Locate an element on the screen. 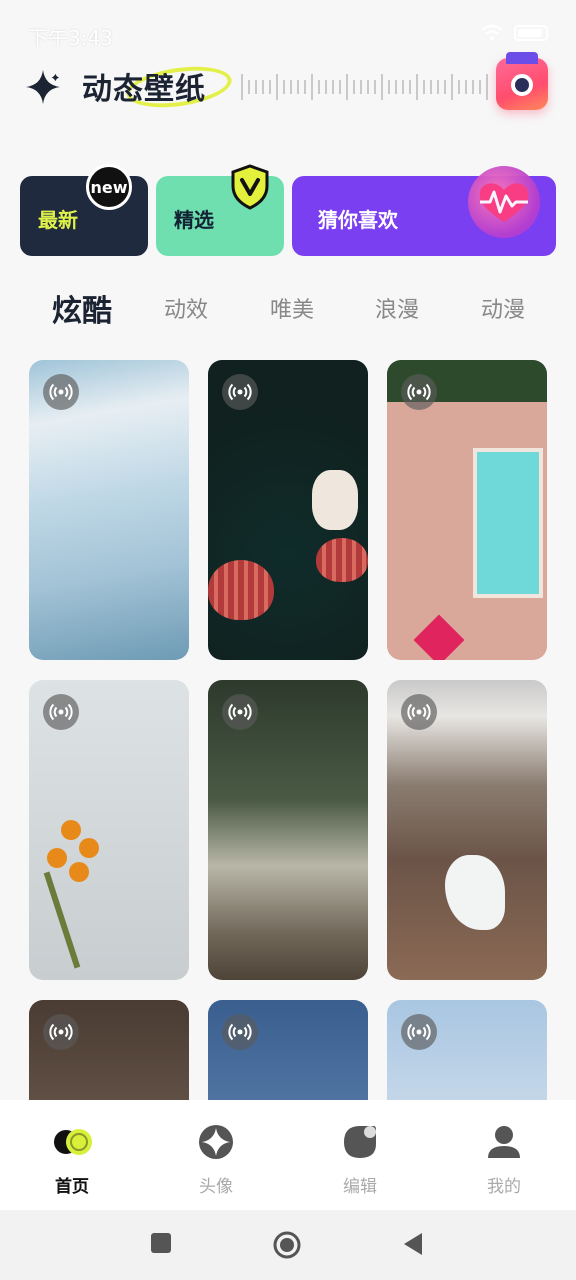 The image size is (576, 1280). home-toggle-icon is located at coordinates (73, 1142).